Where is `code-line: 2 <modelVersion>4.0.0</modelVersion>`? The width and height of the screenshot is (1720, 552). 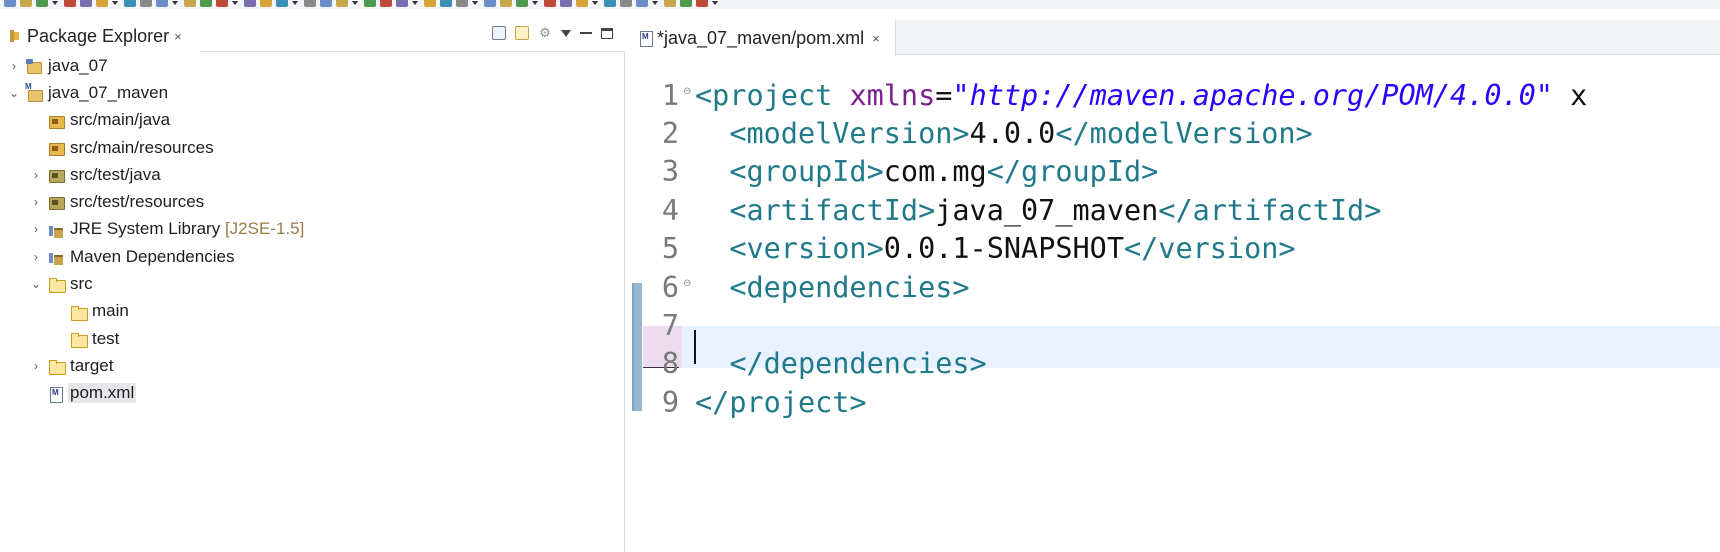
code-line: 2 <modelVersion>4.0.0</modelVersion> is located at coordinates (1175, 133).